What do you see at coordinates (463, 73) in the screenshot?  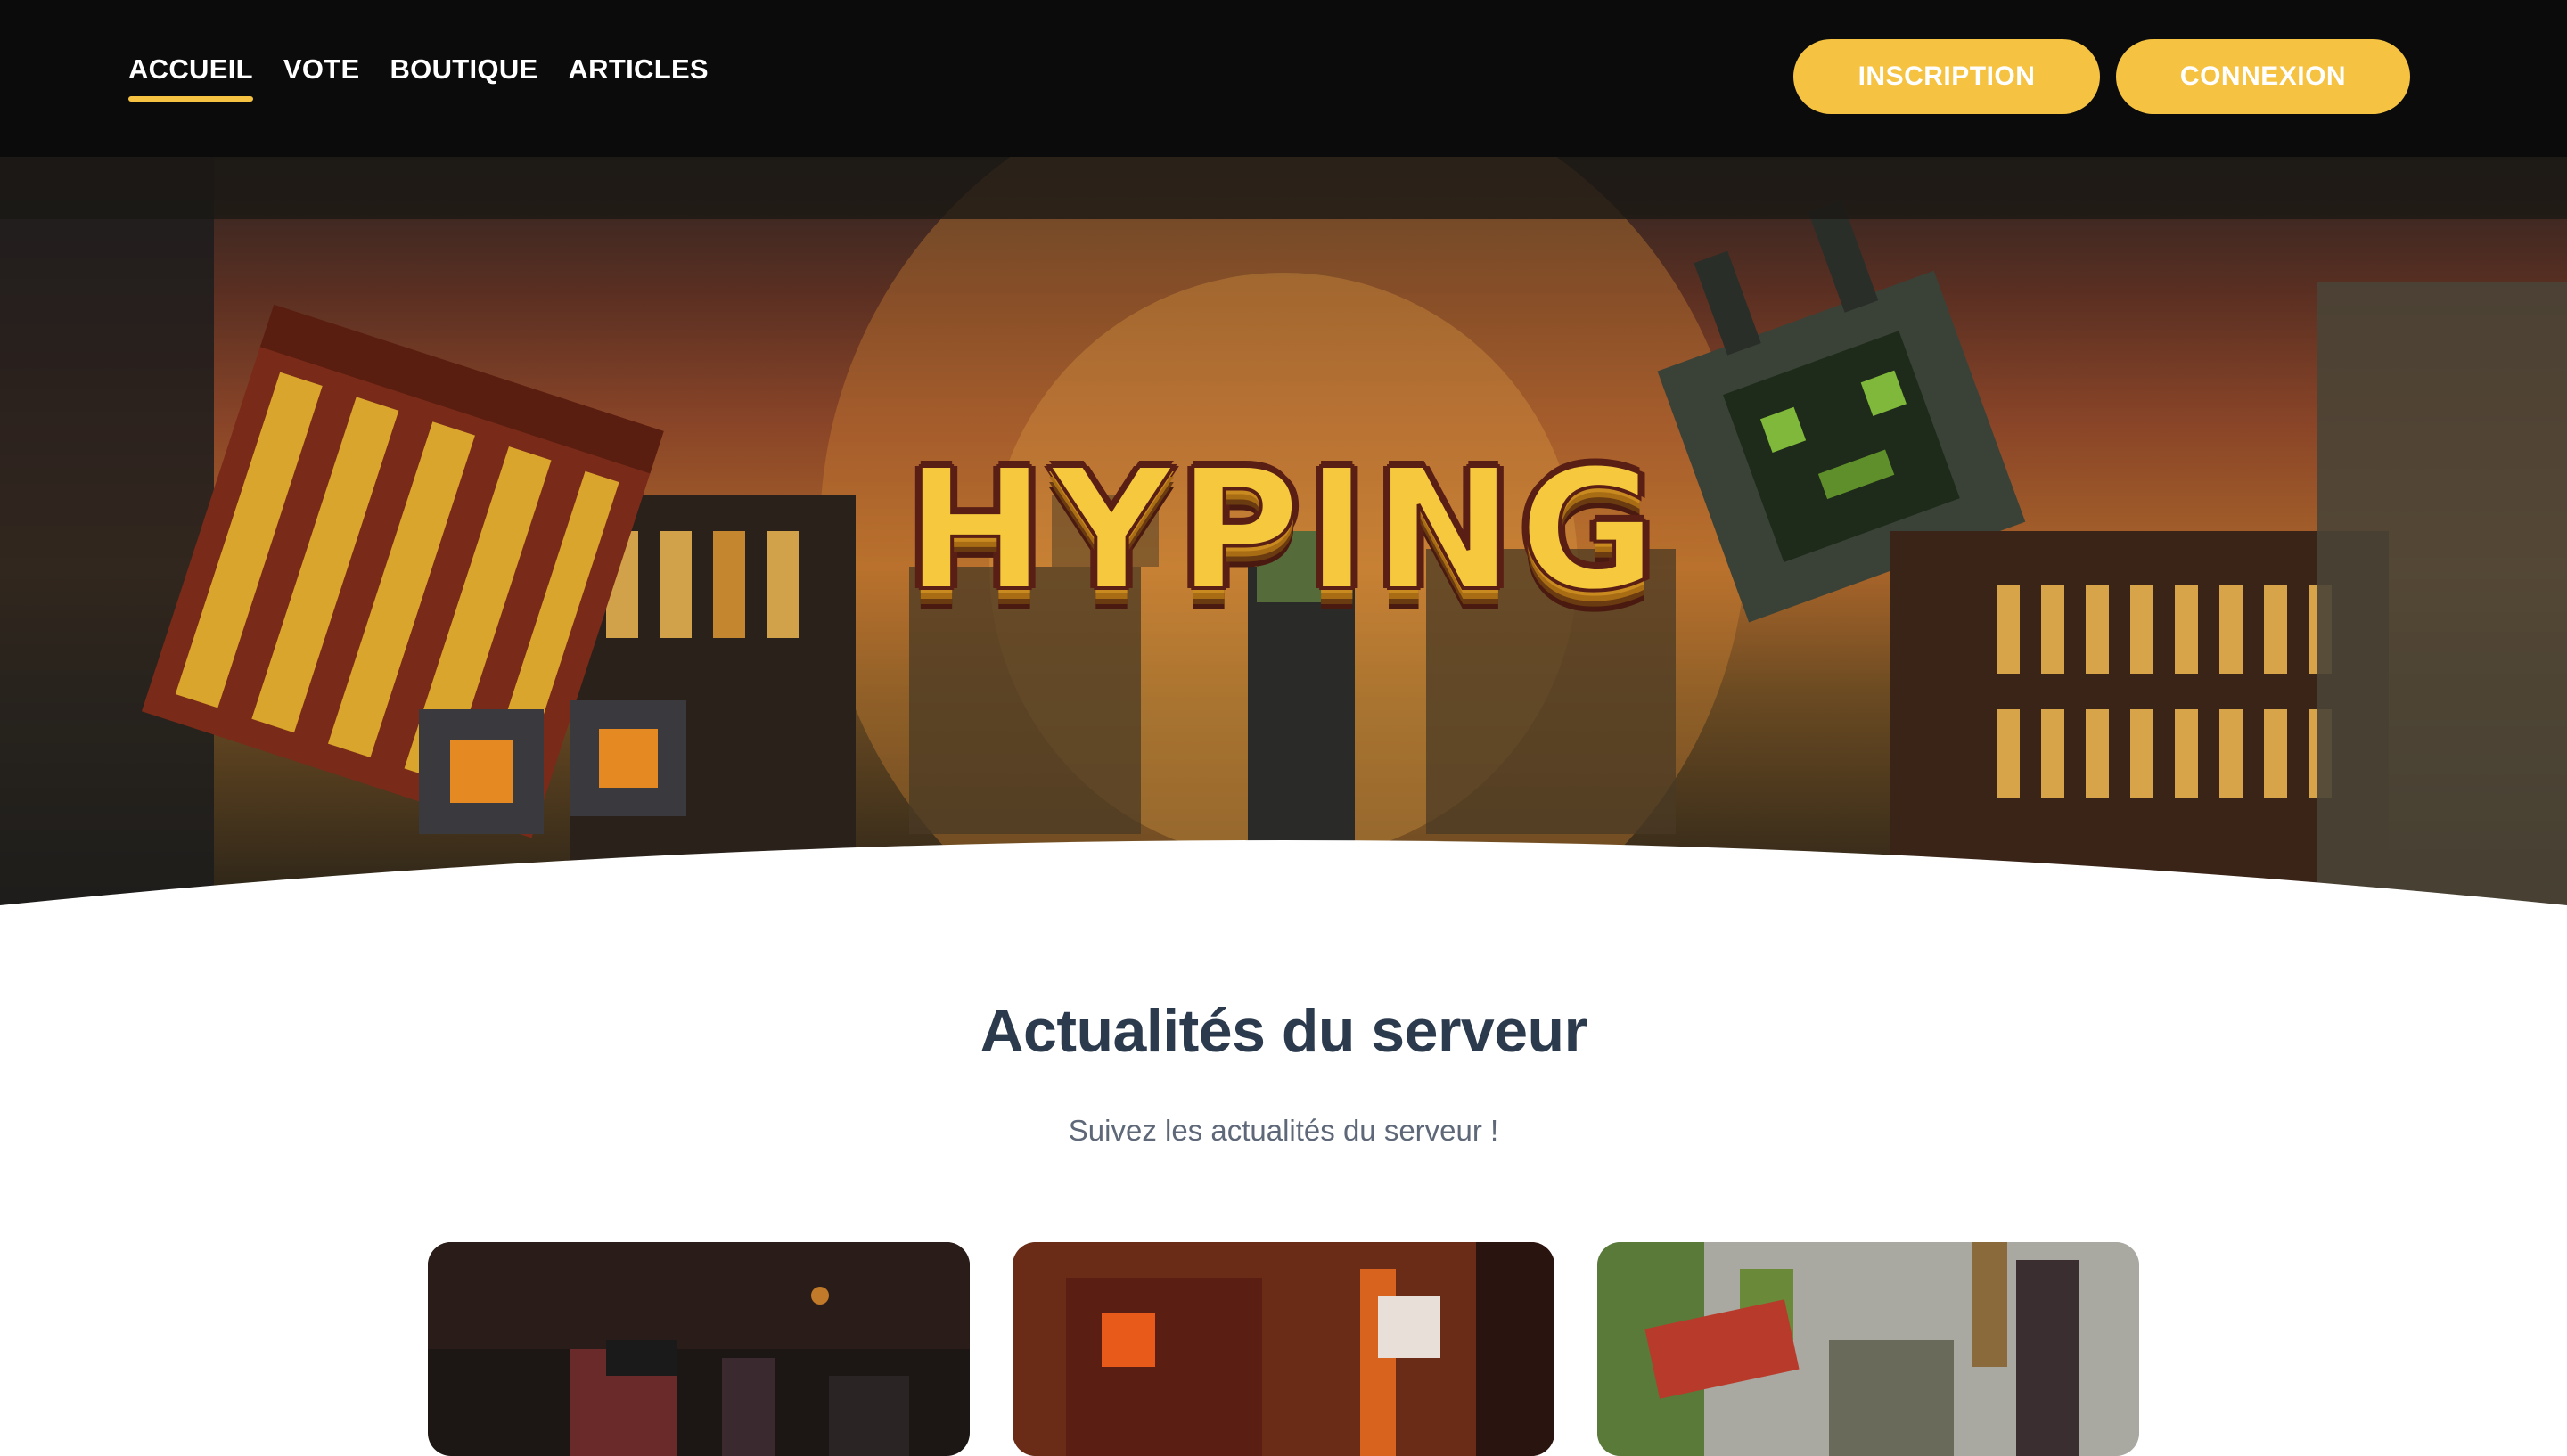 I see `nav-link-boutique: BOUTIQUE` at bounding box center [463, 73].